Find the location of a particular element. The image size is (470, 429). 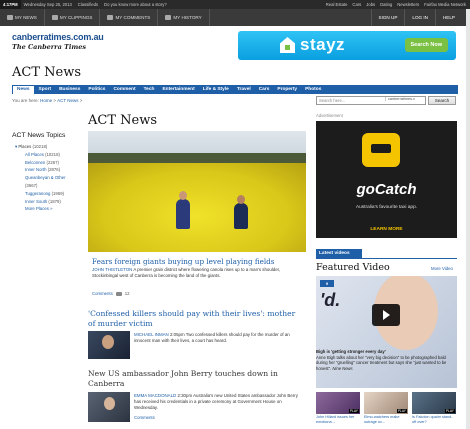

breadcrumb-current: ACT News is located at coordinates (67, 100).